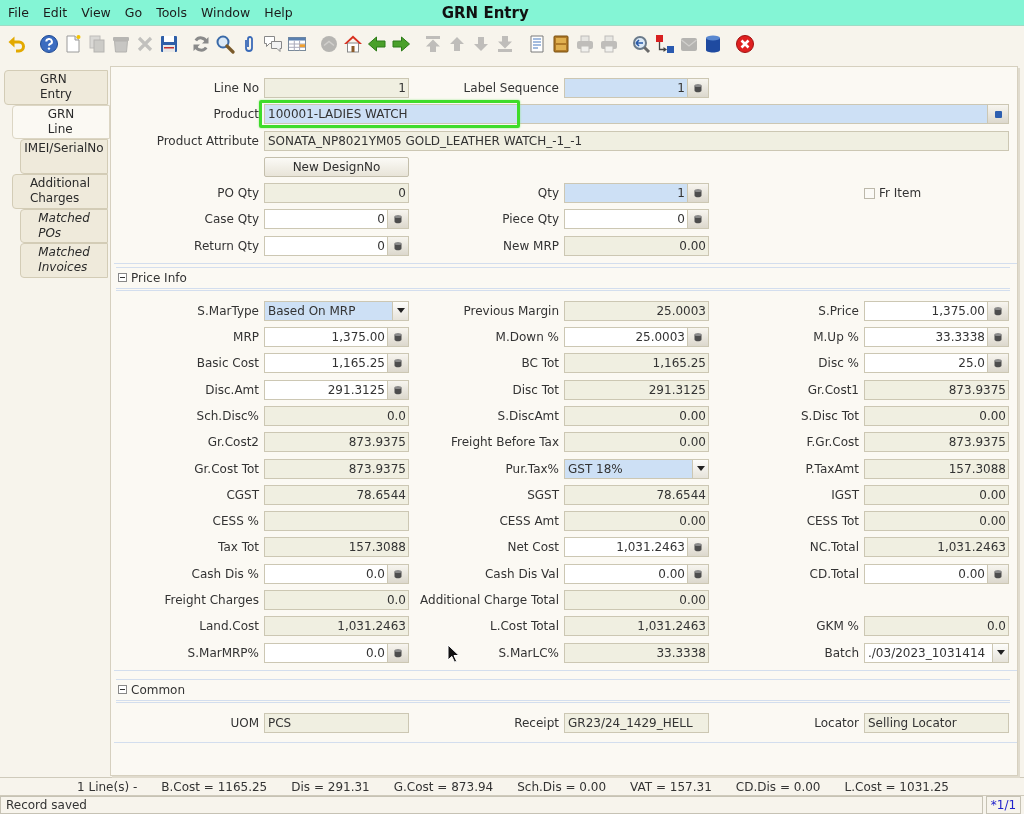 The image size is (1024, 814). What do you see at coordinates (626, 337) in the screenshot?
I see `number-field: 25.0003` at bounding box center [626, 337].